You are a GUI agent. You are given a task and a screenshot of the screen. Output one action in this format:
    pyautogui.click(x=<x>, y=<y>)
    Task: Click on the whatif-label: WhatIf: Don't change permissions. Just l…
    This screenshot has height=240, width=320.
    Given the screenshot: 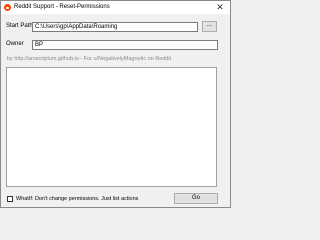 What is the action you would take?
    pyautogui.click(x=77, y=199)
    